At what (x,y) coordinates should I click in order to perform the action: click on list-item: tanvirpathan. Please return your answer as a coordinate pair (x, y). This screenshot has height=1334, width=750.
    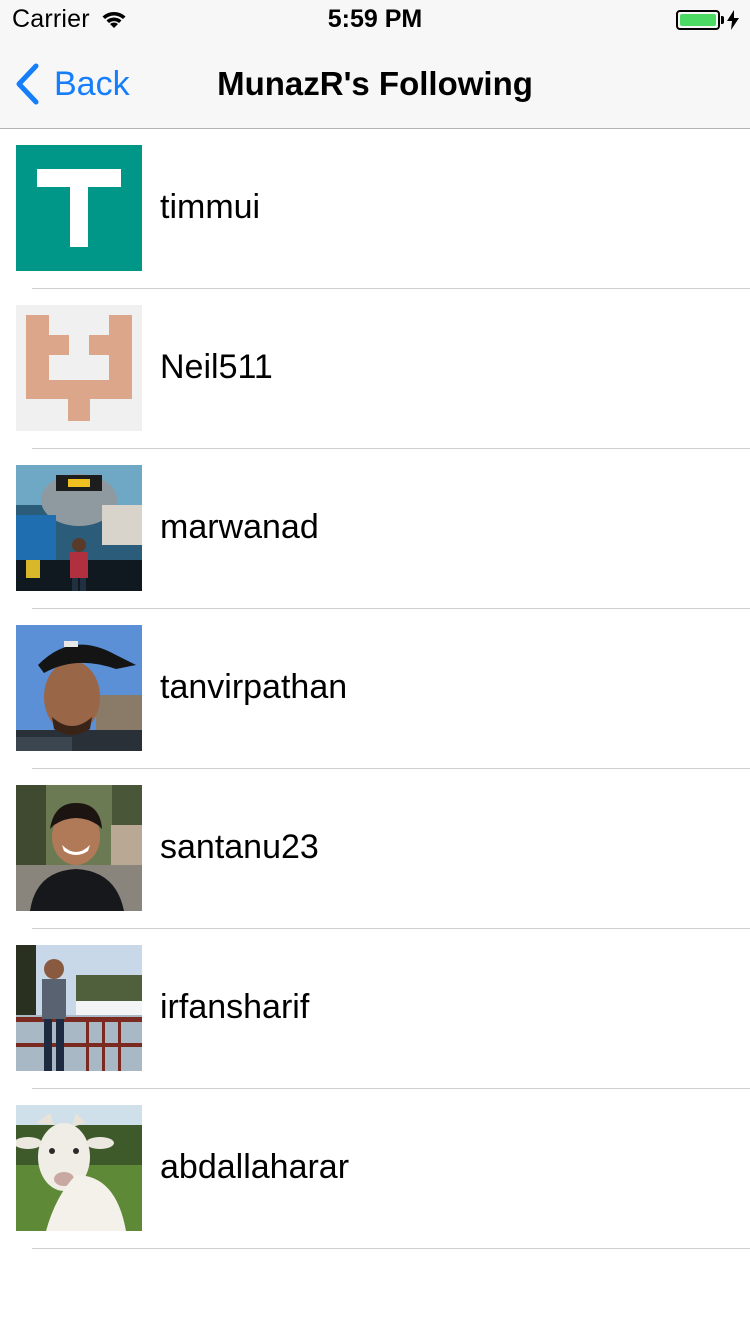
    Looking at the image, I should click on (375, 689).